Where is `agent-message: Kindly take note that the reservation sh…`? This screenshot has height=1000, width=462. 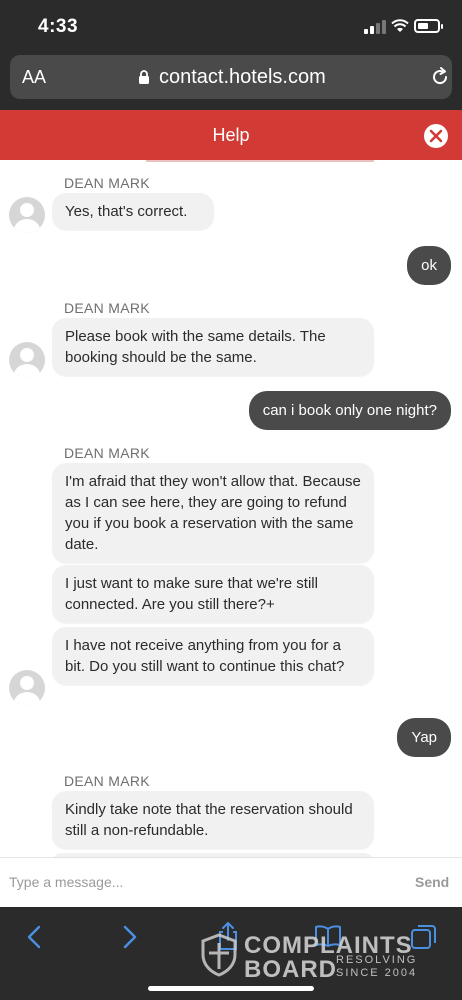
agent-message: Kindly take note that the reservation sh… is located at coordinates (213, 820).